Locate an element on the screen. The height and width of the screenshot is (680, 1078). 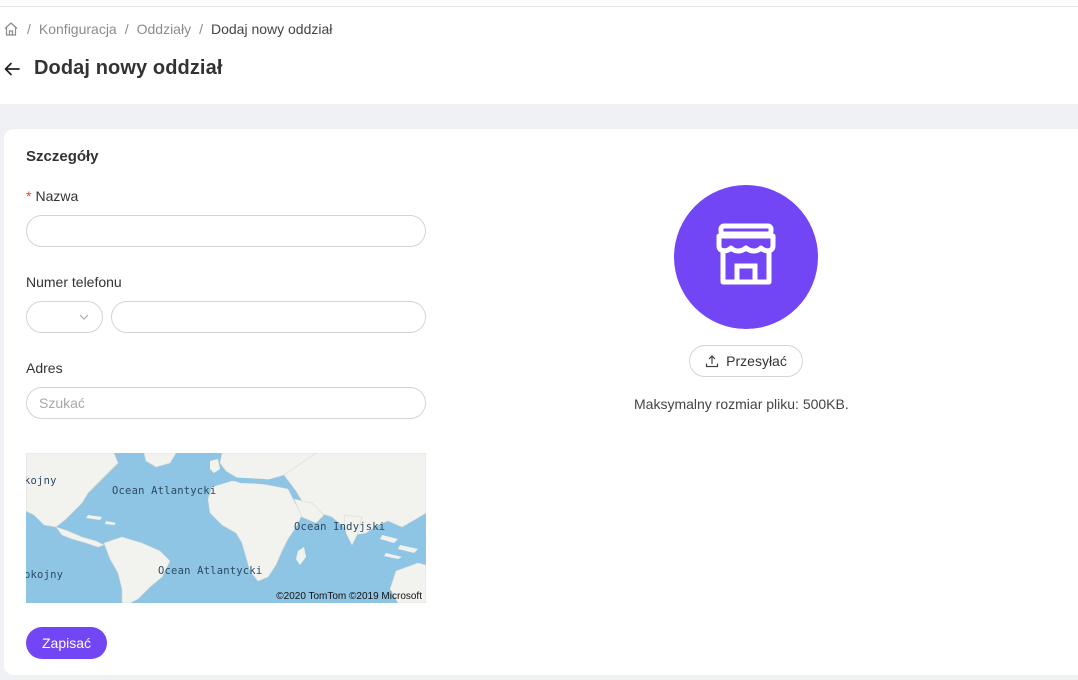
required-mark: * is located at coordinates (29, 196).